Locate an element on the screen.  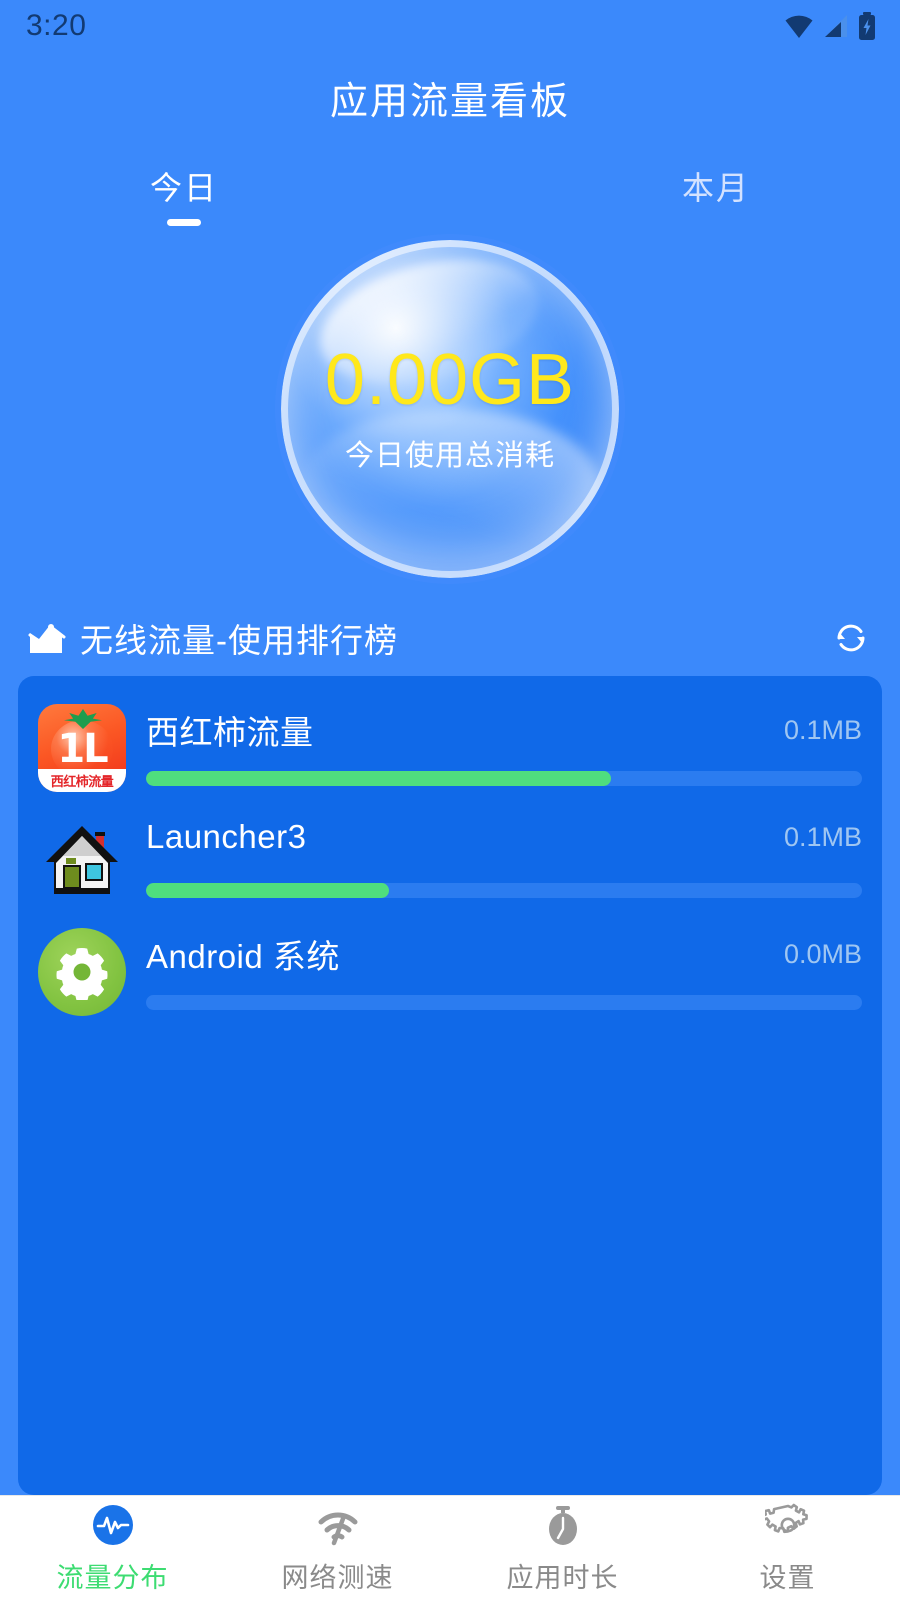
nav-item-network-speed: 网络测速 is located at coordinates (337, 1548).